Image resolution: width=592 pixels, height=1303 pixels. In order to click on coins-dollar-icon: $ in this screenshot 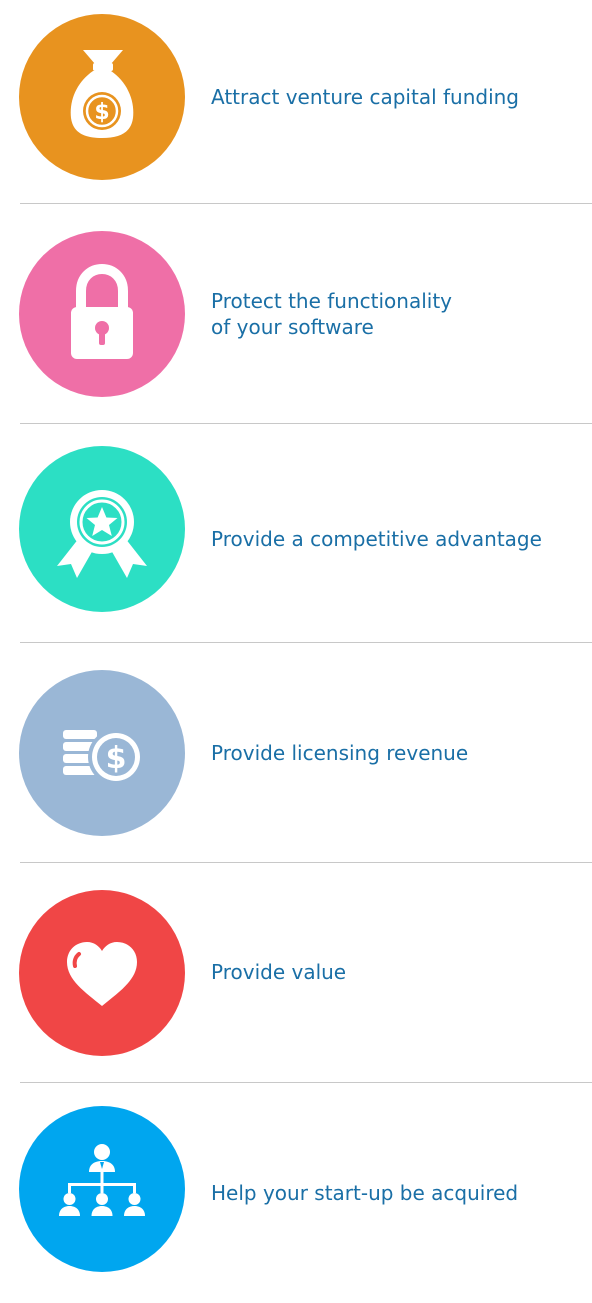, I will do `click(102, 753)`.